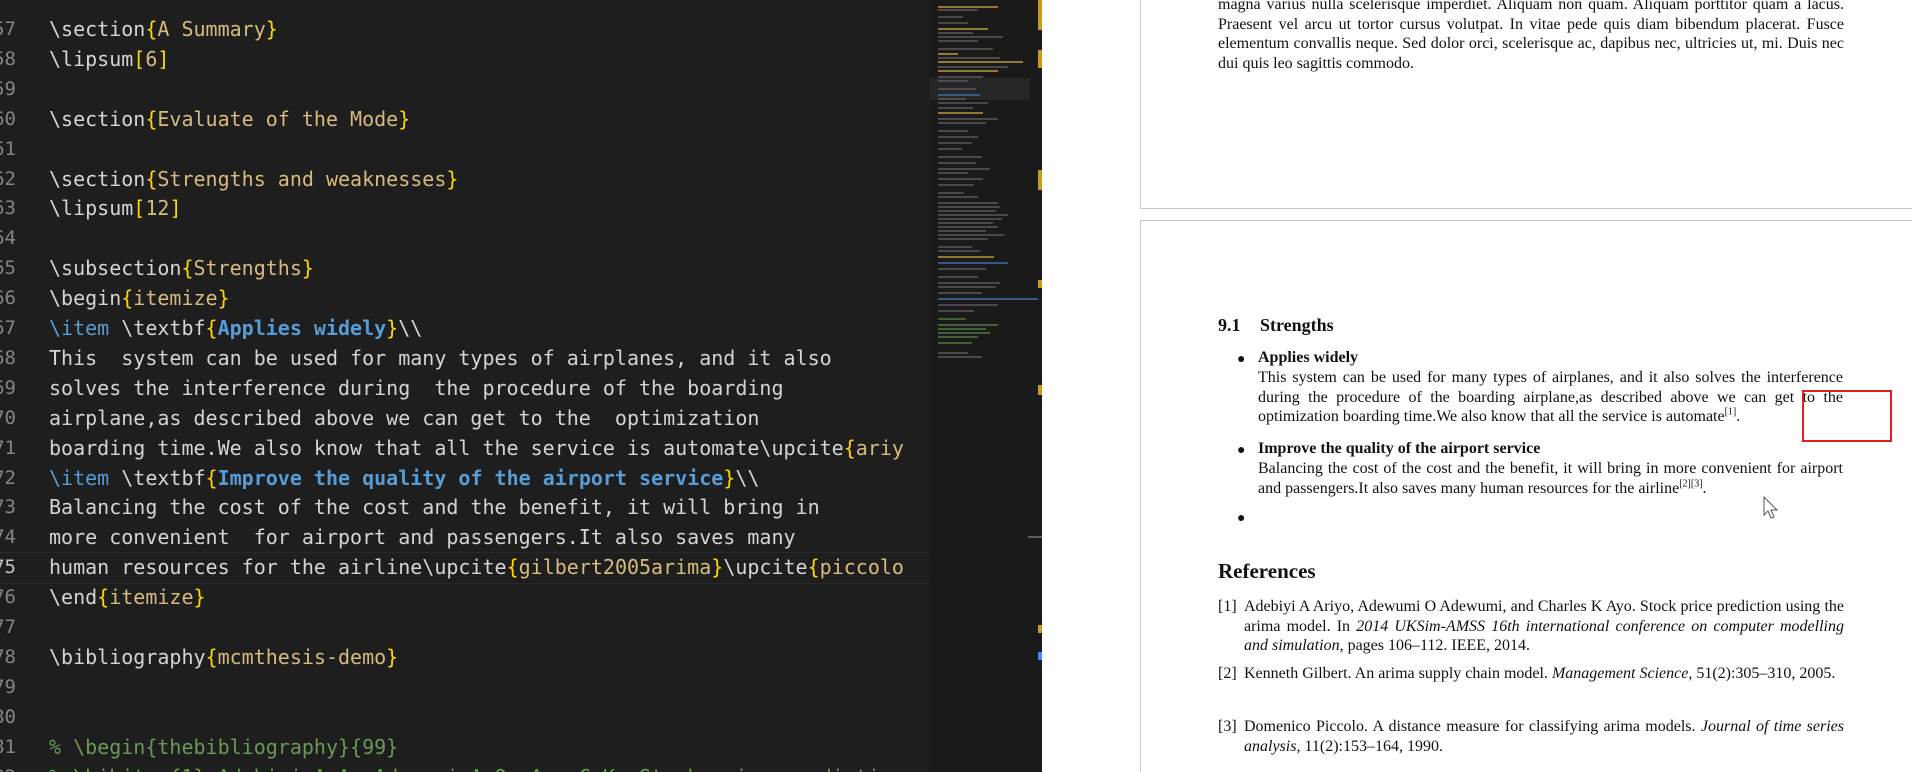 The image size is (1912, 772). What do you see at coordinates (139, 298) in the screenshot?
I see `code-text: \begin{itemize}` at bounding box center [139, 298].